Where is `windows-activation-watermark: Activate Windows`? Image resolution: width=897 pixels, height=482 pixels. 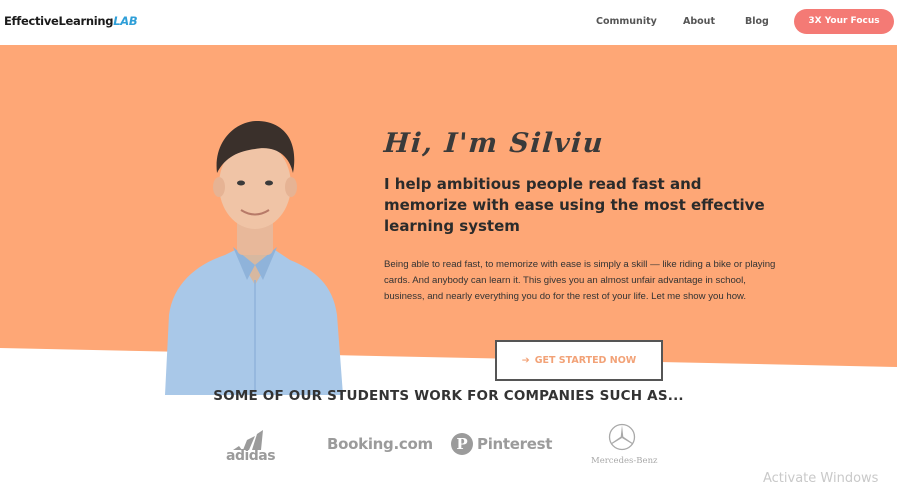
windows-activation-watermark: Activate Windows is located at coordinates (821, 476).